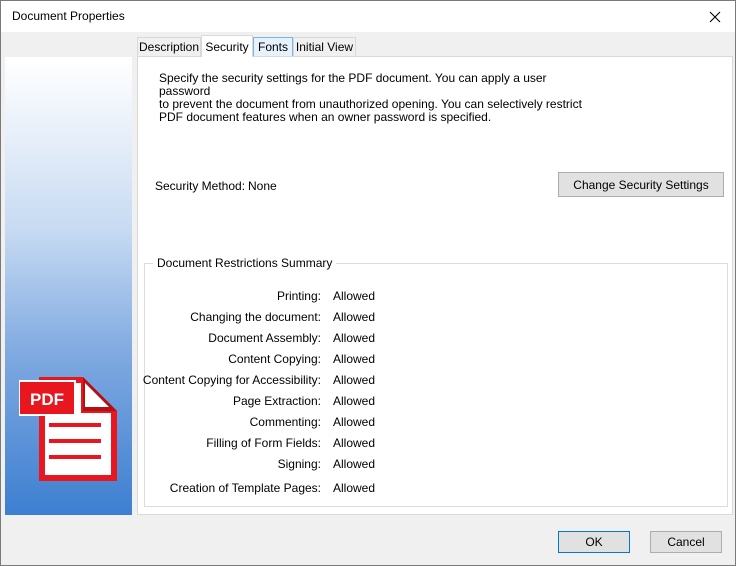  Describe the element at coordinates (686, 542) in the screenshot. I see `cancel-button: Cancel` at that location.